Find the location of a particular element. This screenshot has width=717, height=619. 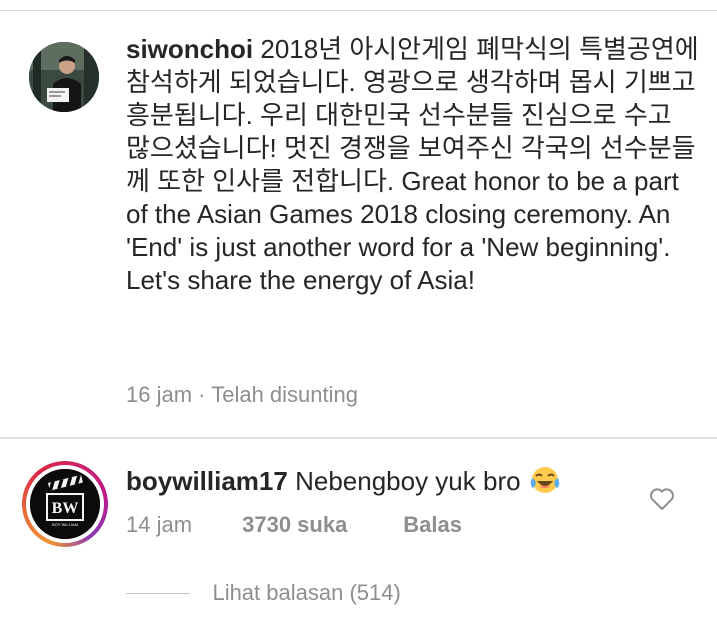

view-replies: Lihat balasan (514) is located at coordinates (263, 595).